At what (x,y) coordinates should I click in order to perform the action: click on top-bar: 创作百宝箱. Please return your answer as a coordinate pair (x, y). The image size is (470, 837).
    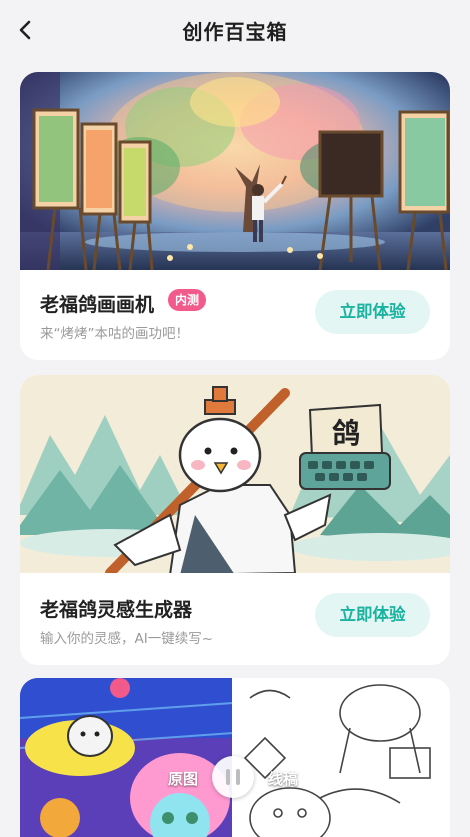
    Looking at the image, I should click on (235, 31).